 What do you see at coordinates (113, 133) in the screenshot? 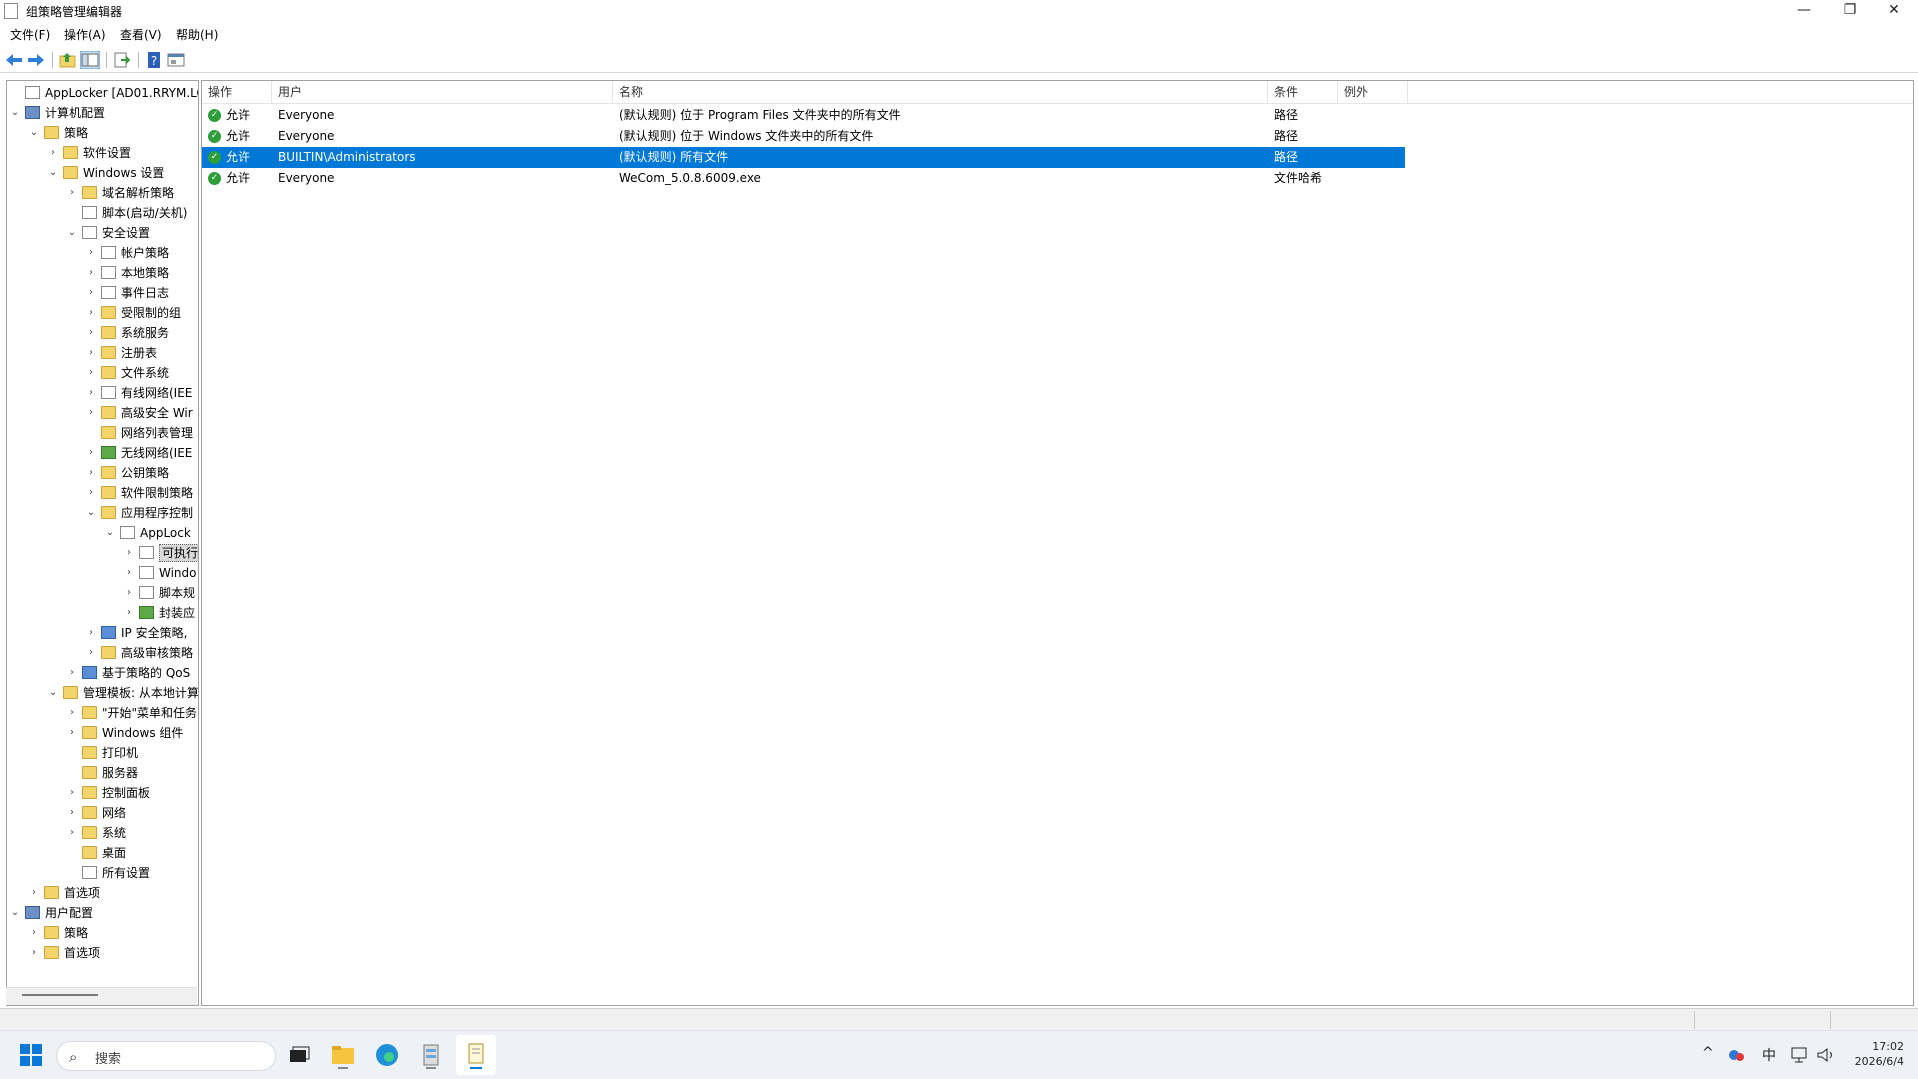
I see `tree-node: ⌄ 策略` at bounding box center [113, 133].